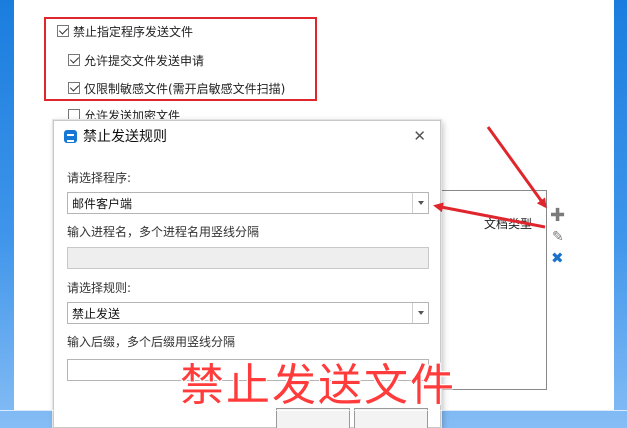 This screenshot has height=428, width=627. Describe the element at coordinates (313, 410) in the screenshot. I see `divider` at that location.